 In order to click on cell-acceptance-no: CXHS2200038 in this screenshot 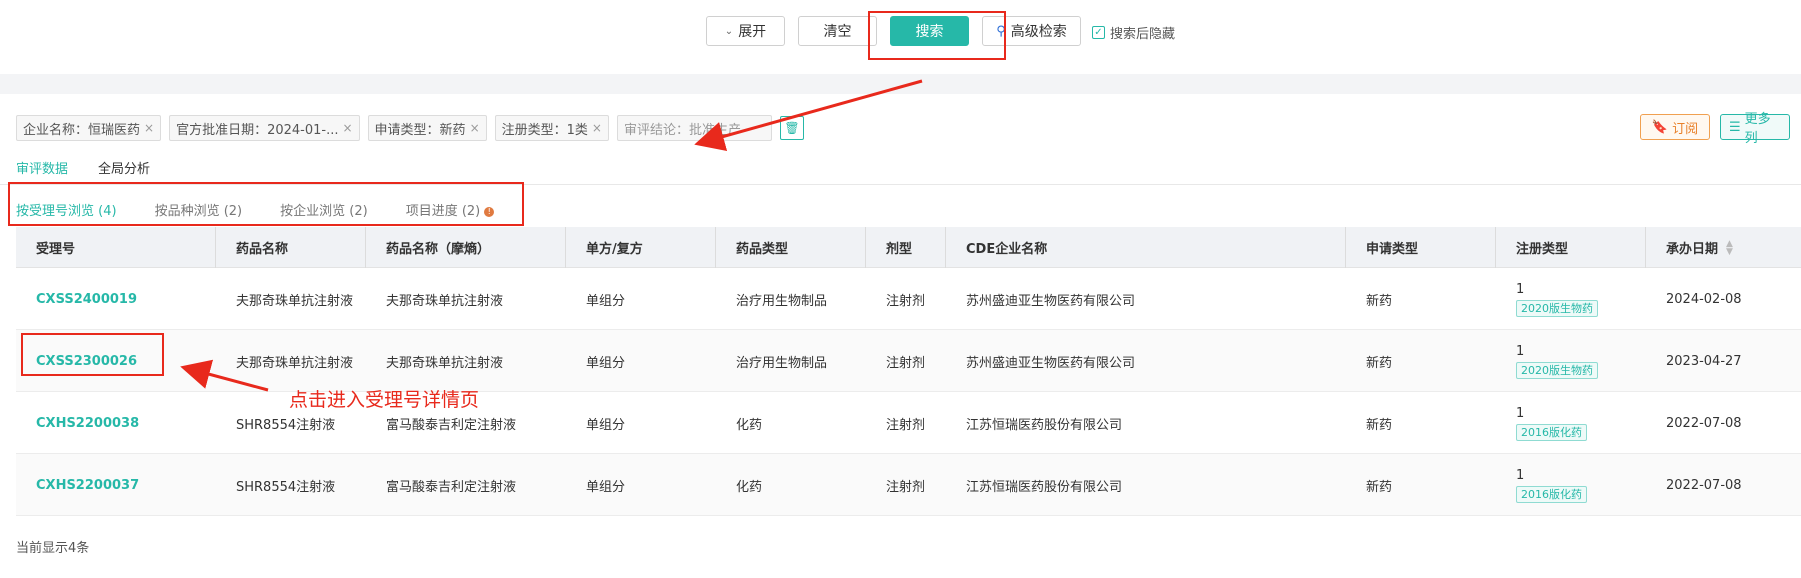, I will do `click(77, 423)`.